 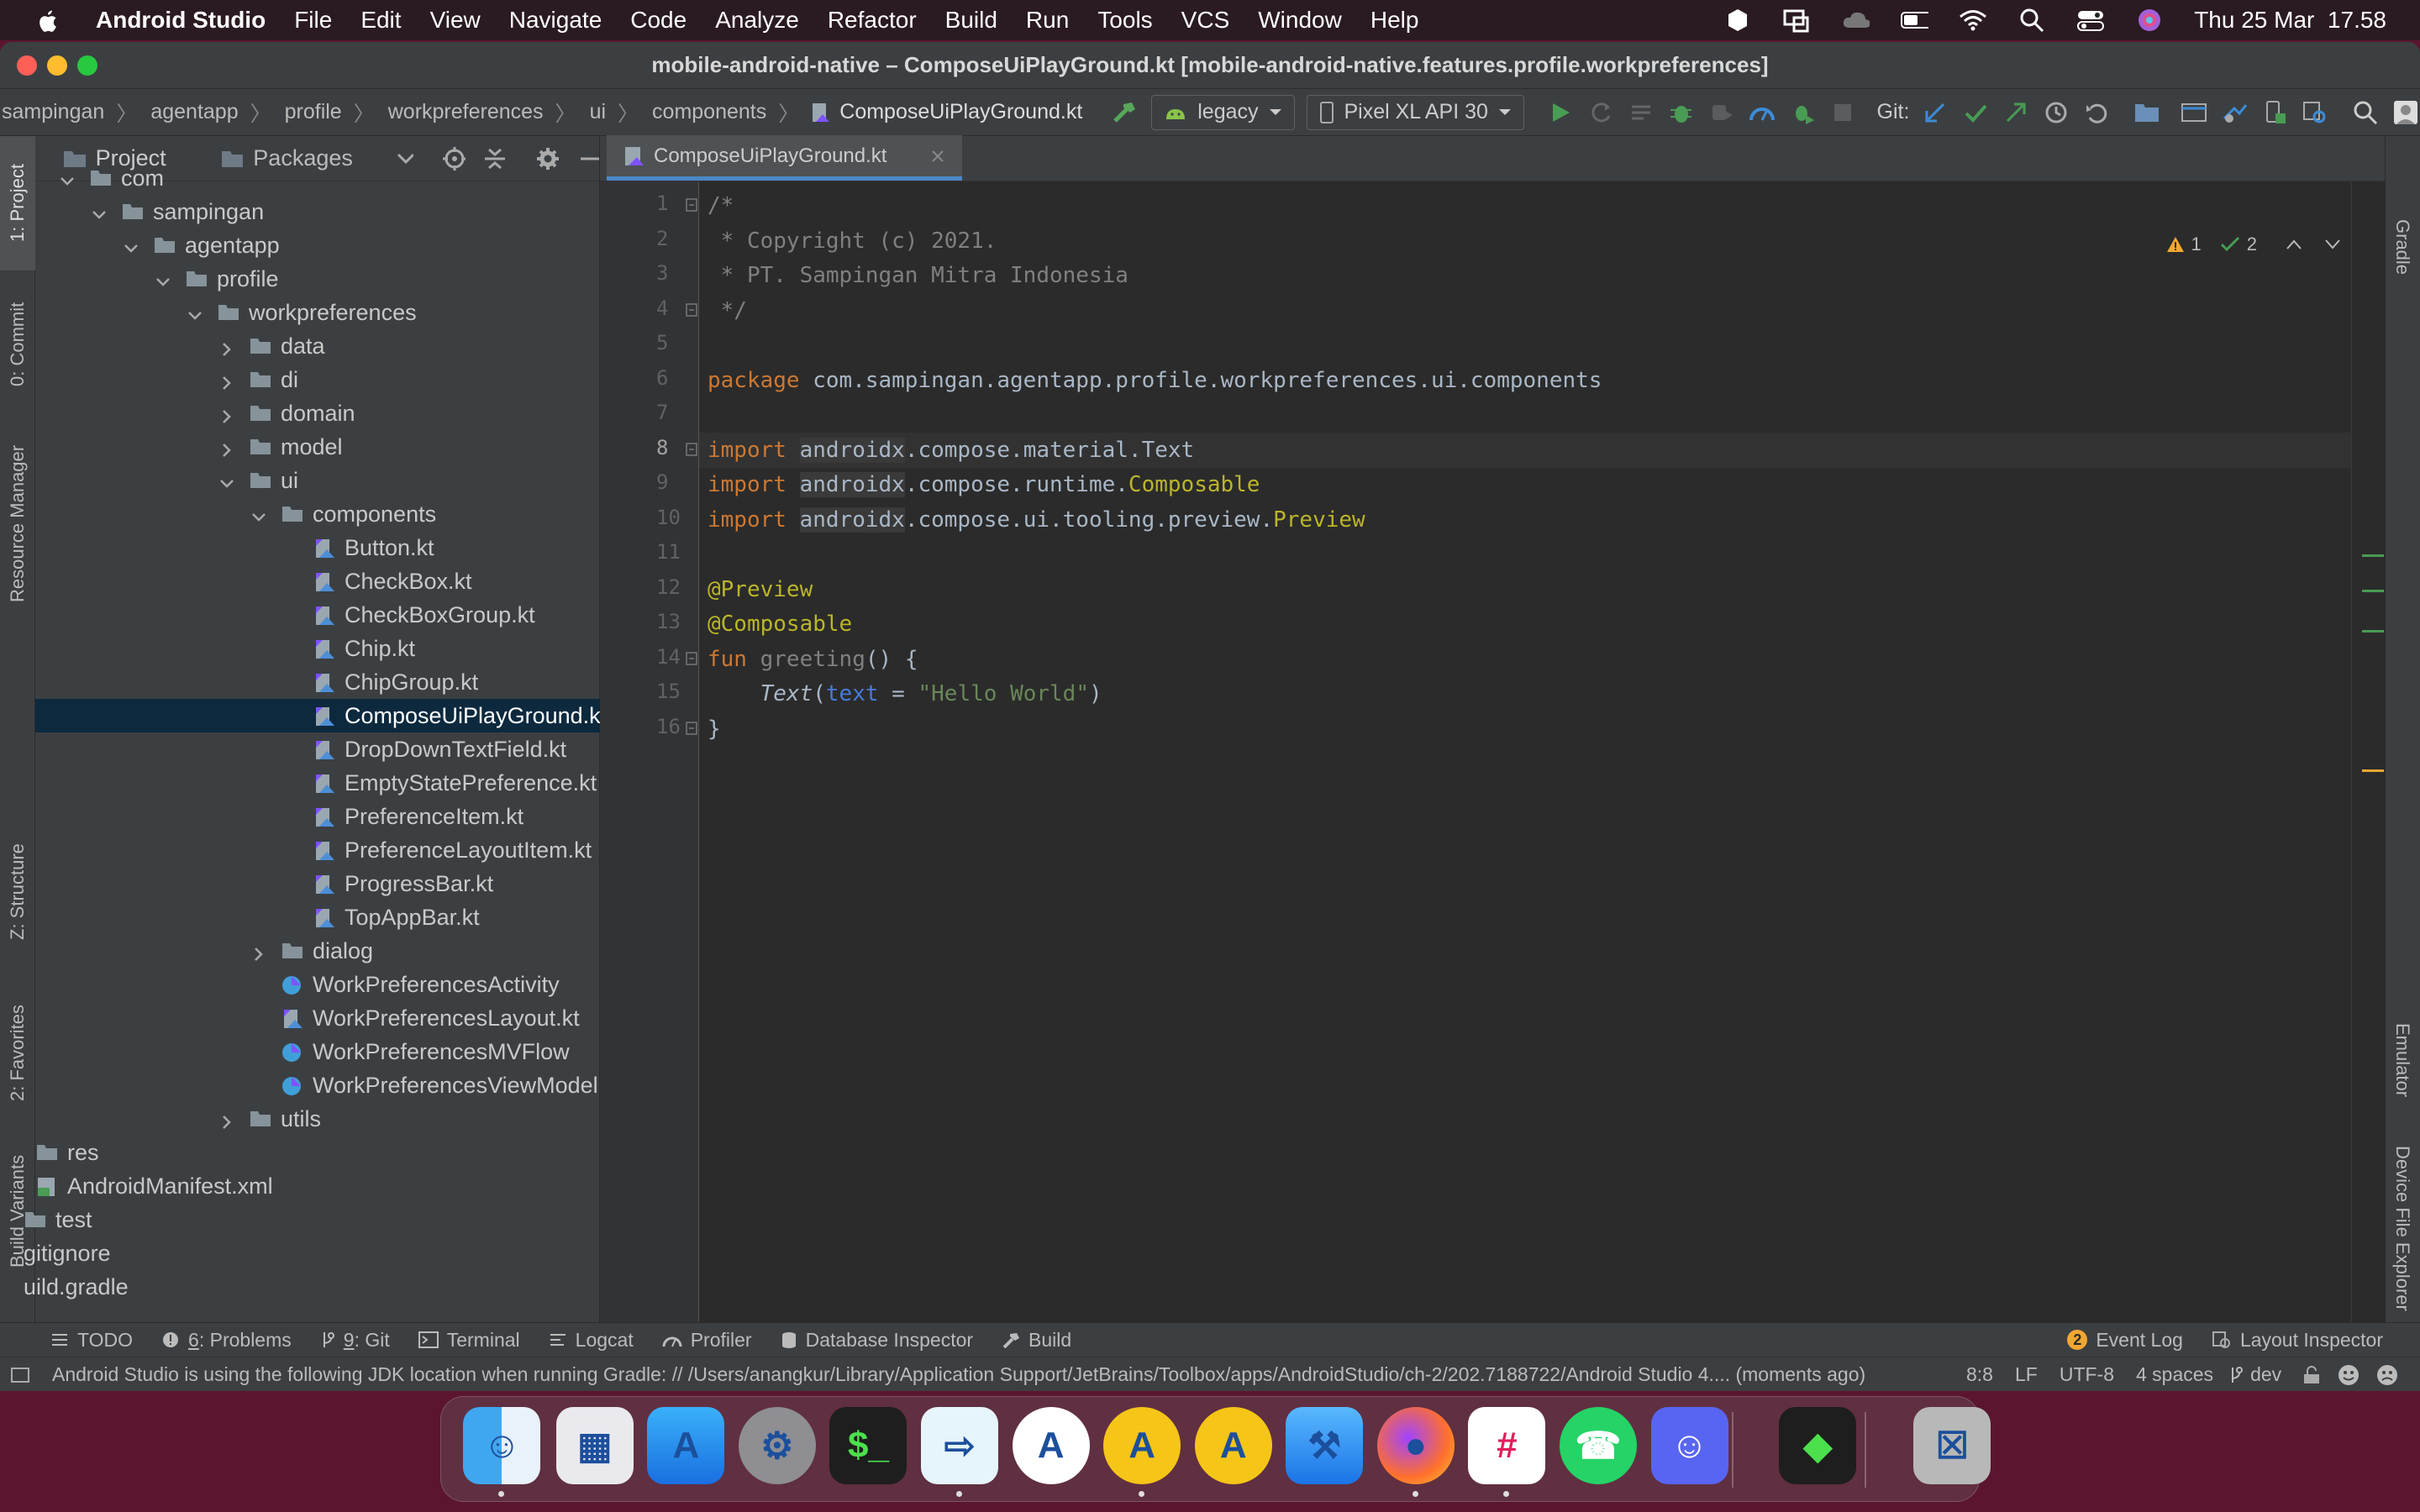 What do you see at coordinates (1598, 1445) in the screenshot?
I see `dock-app-whatsapp: ☎` at bounding box center [1598, 1445].